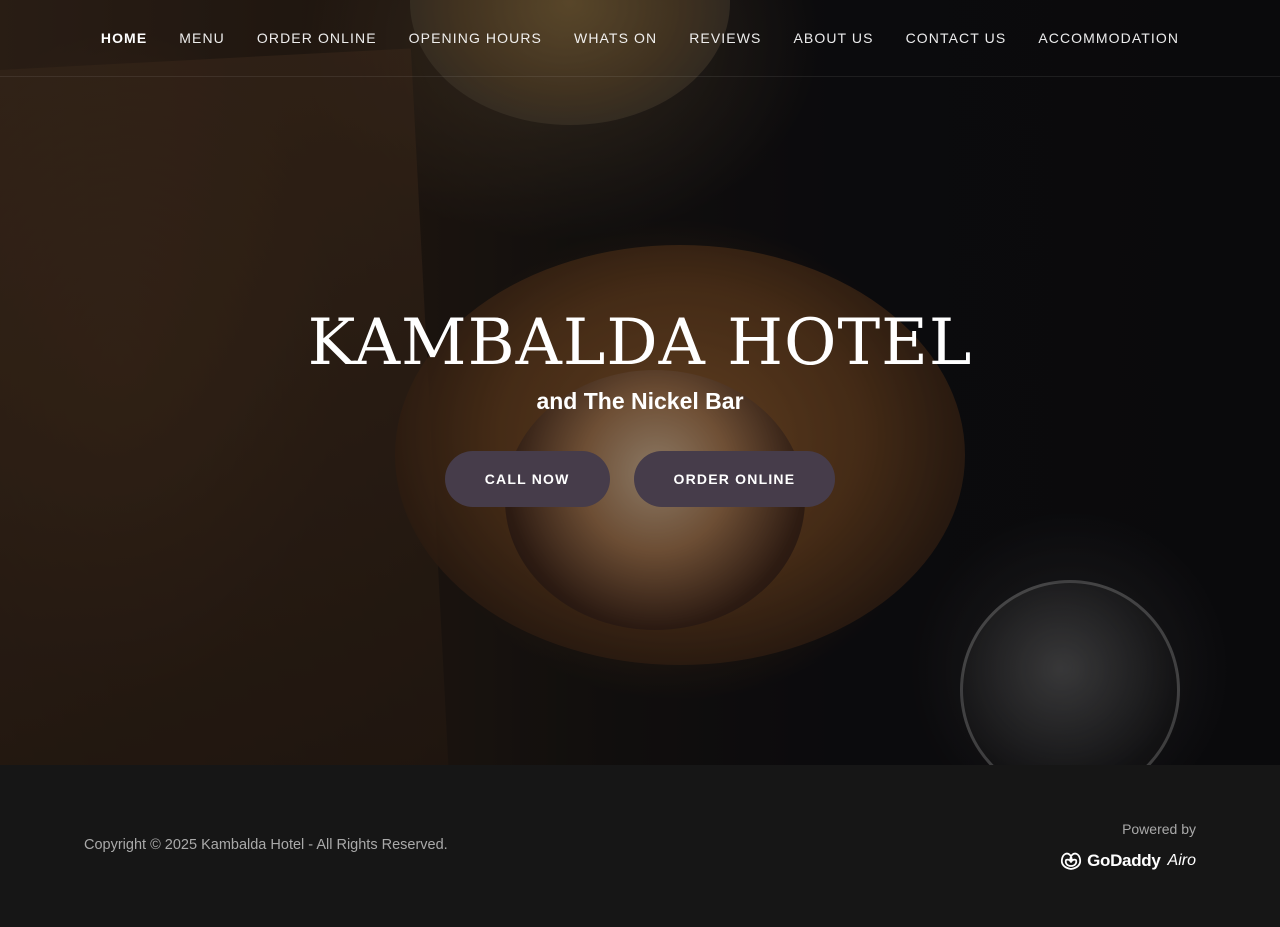  Describe the element at coordinates (124, 38) in the screenshot. I see `nav-item-home: HOME` at that location.